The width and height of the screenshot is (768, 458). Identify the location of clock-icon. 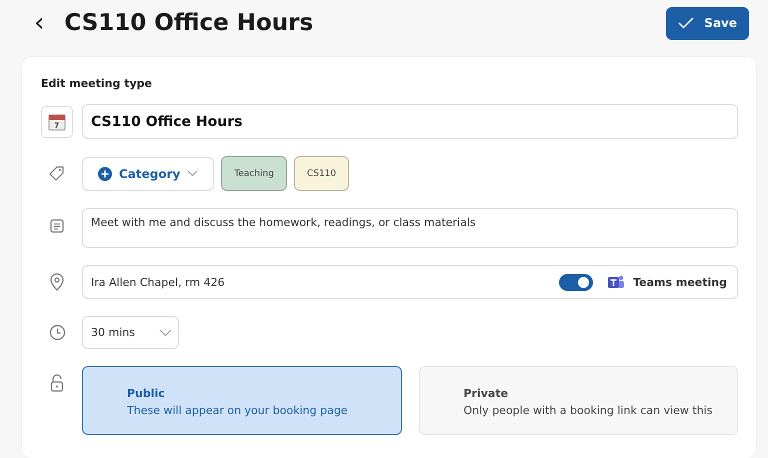
(57, 332).